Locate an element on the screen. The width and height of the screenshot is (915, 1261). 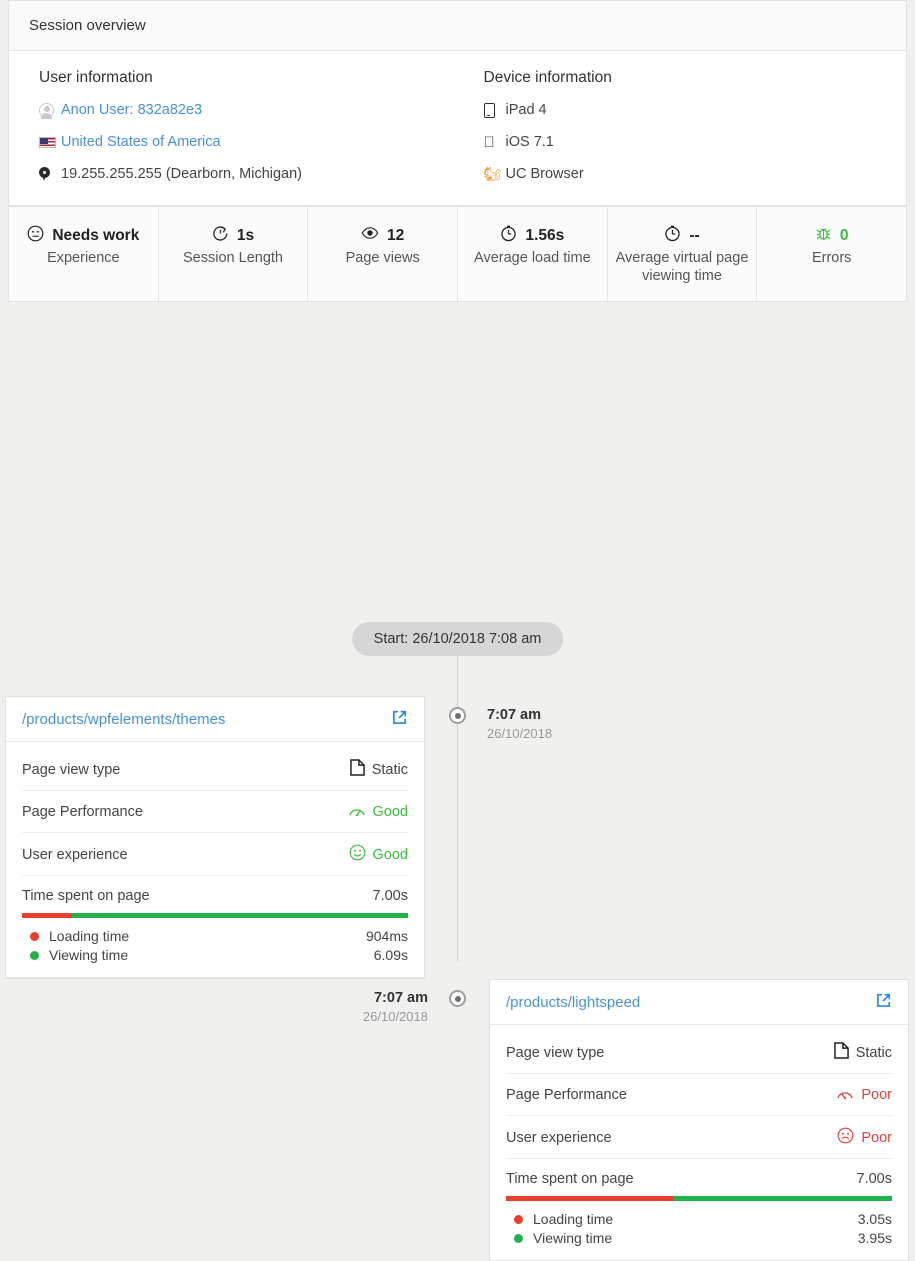
metric-session-length: 1s Session Length is located at coordinates (234, 254).